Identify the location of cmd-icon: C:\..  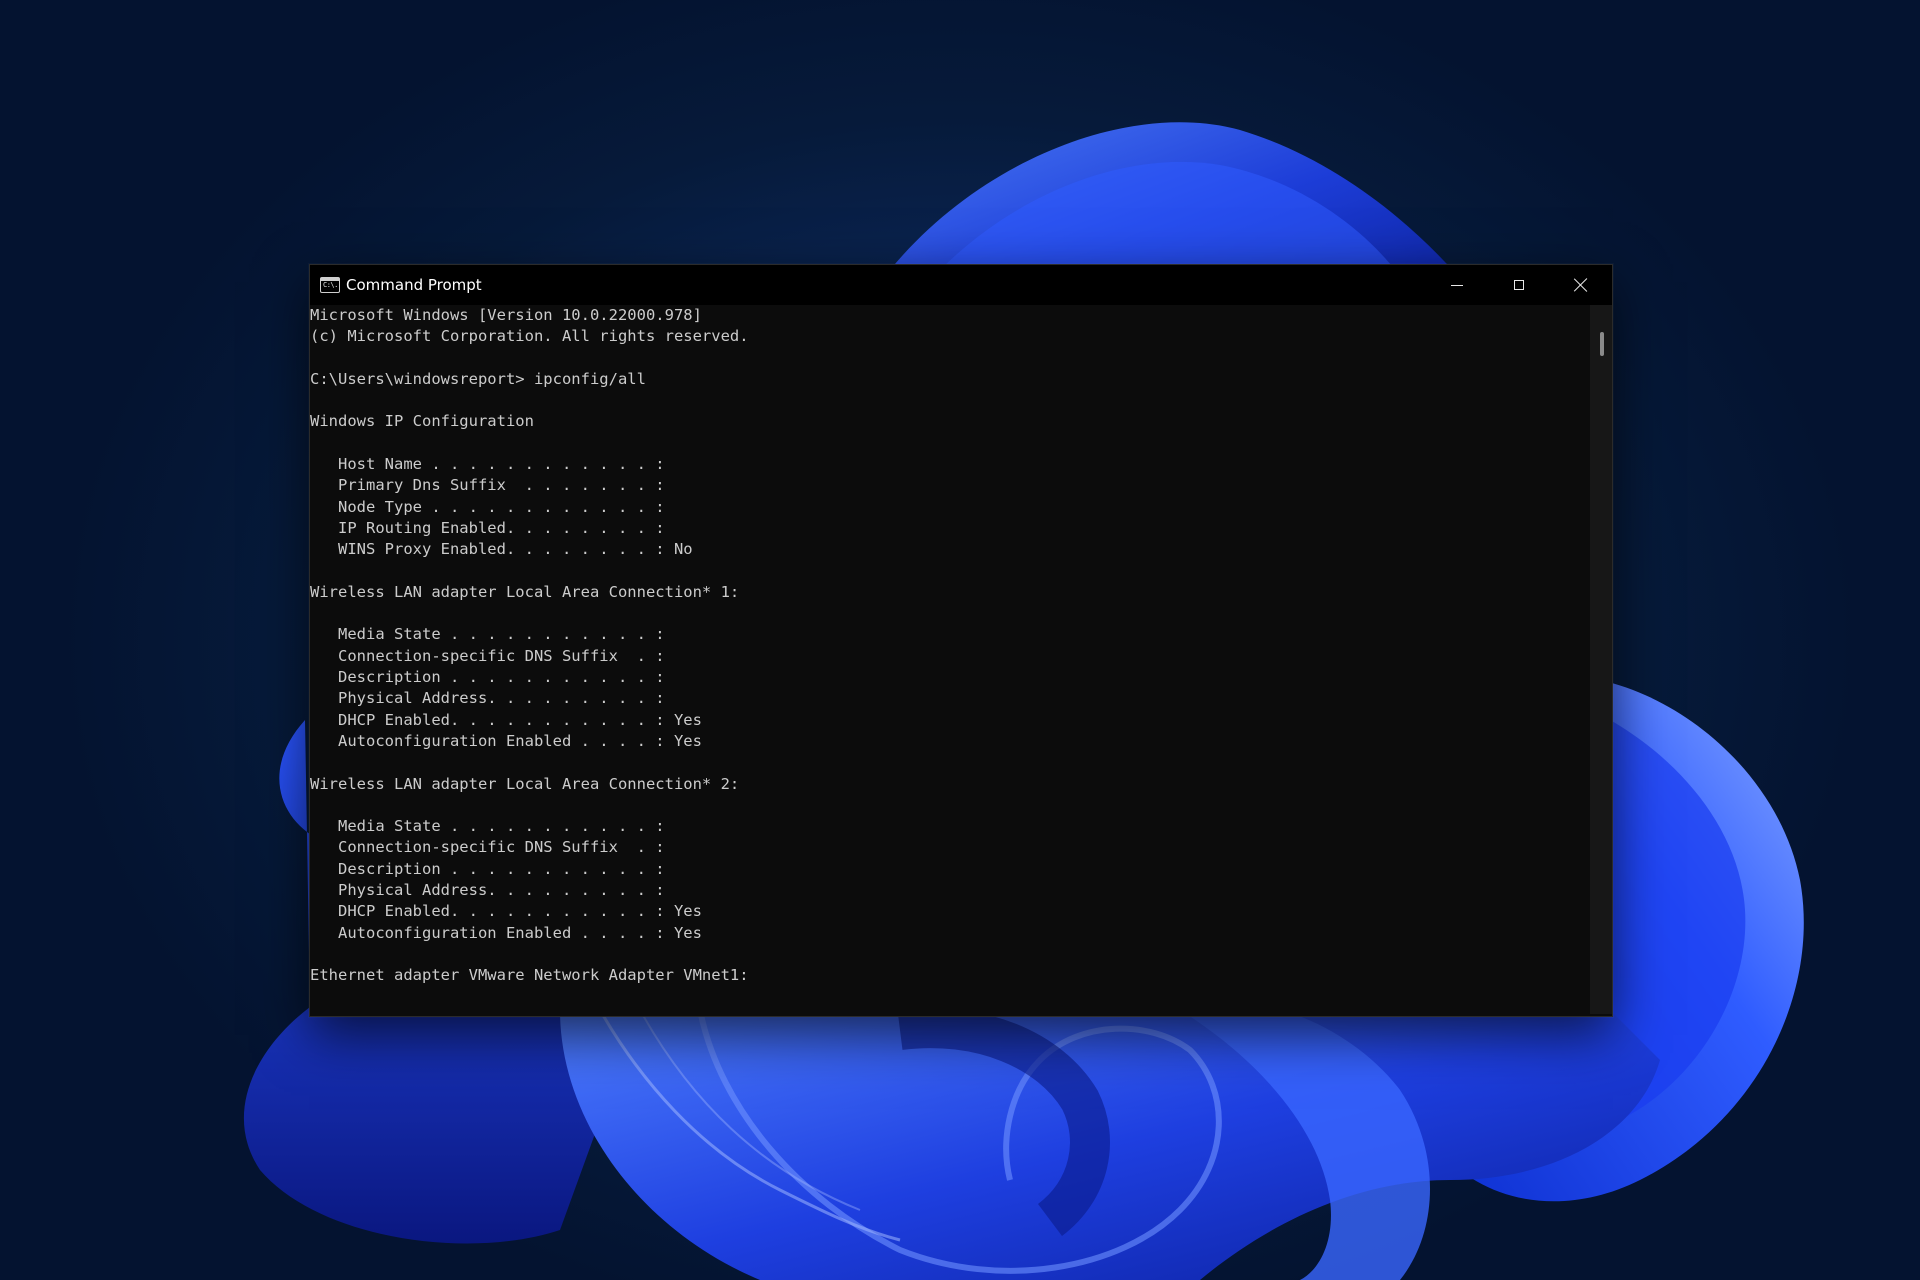
(330, 285).